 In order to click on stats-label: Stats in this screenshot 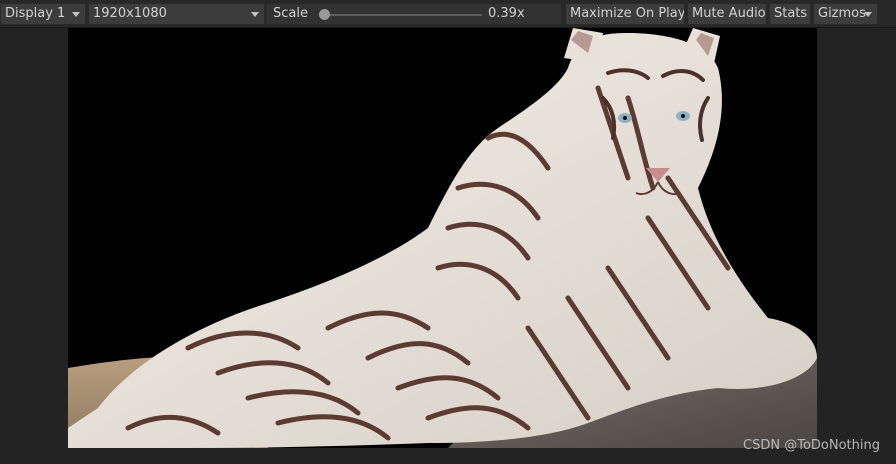, I will do `click(791, 13)`.